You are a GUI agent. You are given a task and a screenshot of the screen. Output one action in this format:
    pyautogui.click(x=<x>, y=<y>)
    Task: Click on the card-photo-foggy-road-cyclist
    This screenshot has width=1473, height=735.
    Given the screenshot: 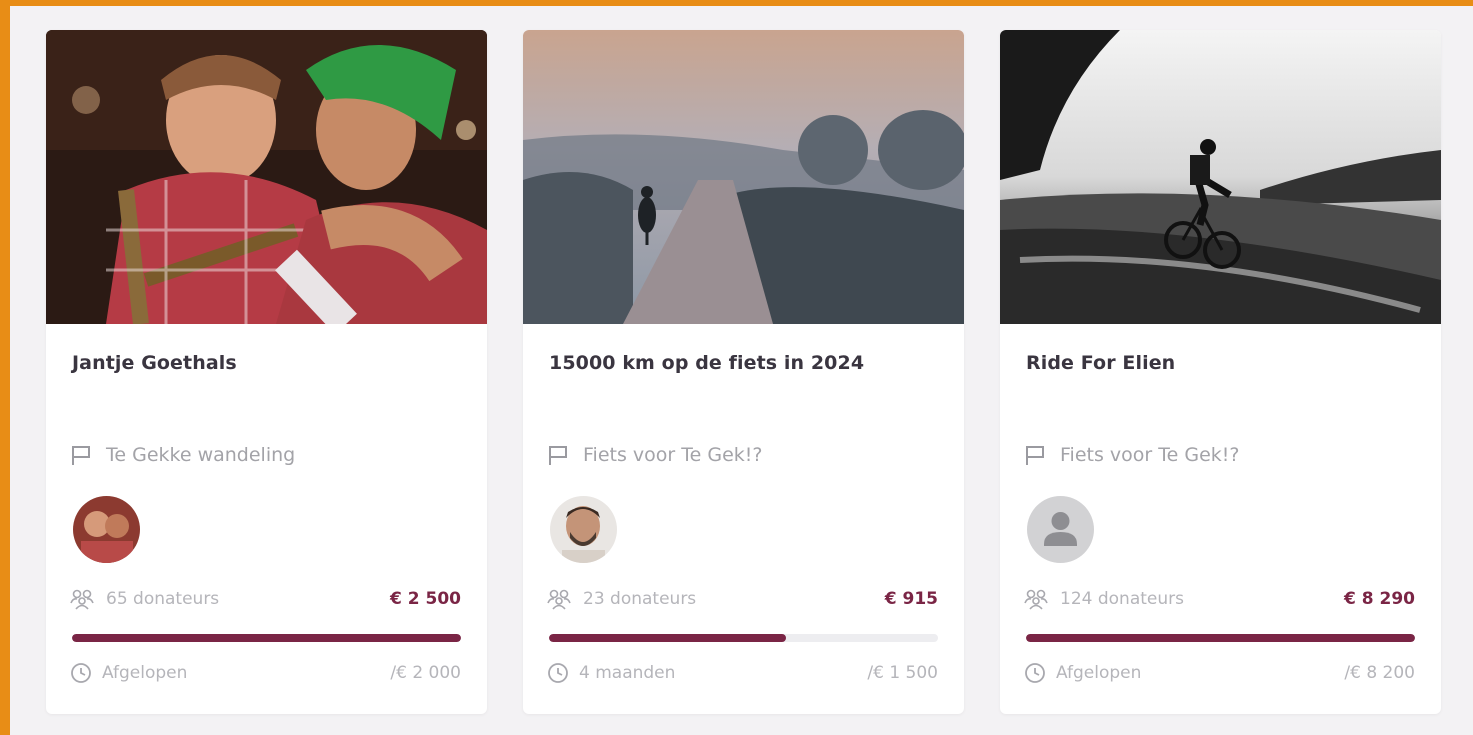 What is the action you would take?
    pyautogui.click(x=743, y=177)
    